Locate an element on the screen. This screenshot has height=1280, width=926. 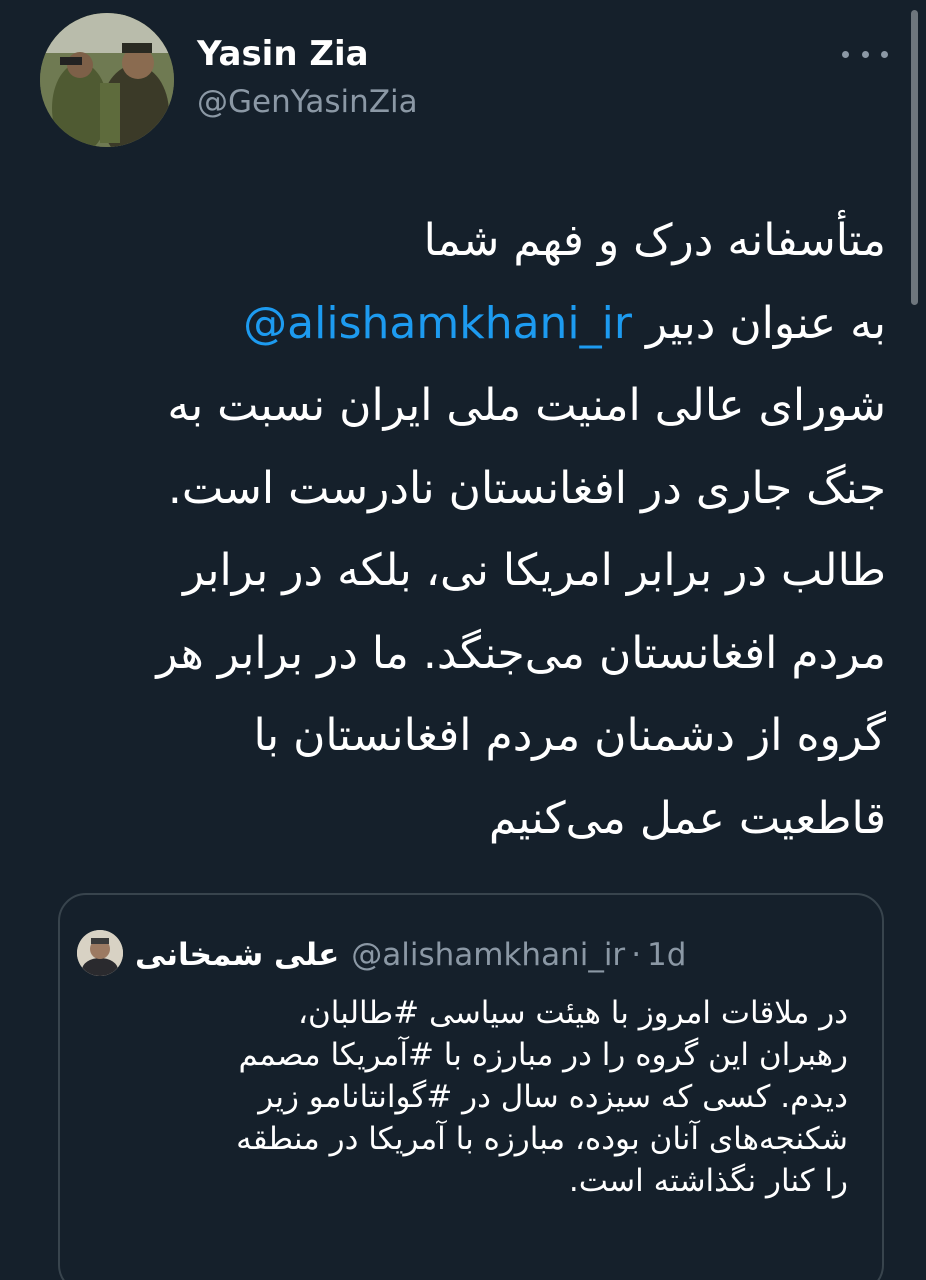
tweet-line: مردم افغانستان می‌جنگد. ما در برابر هر is located at coordinates (521, 653).